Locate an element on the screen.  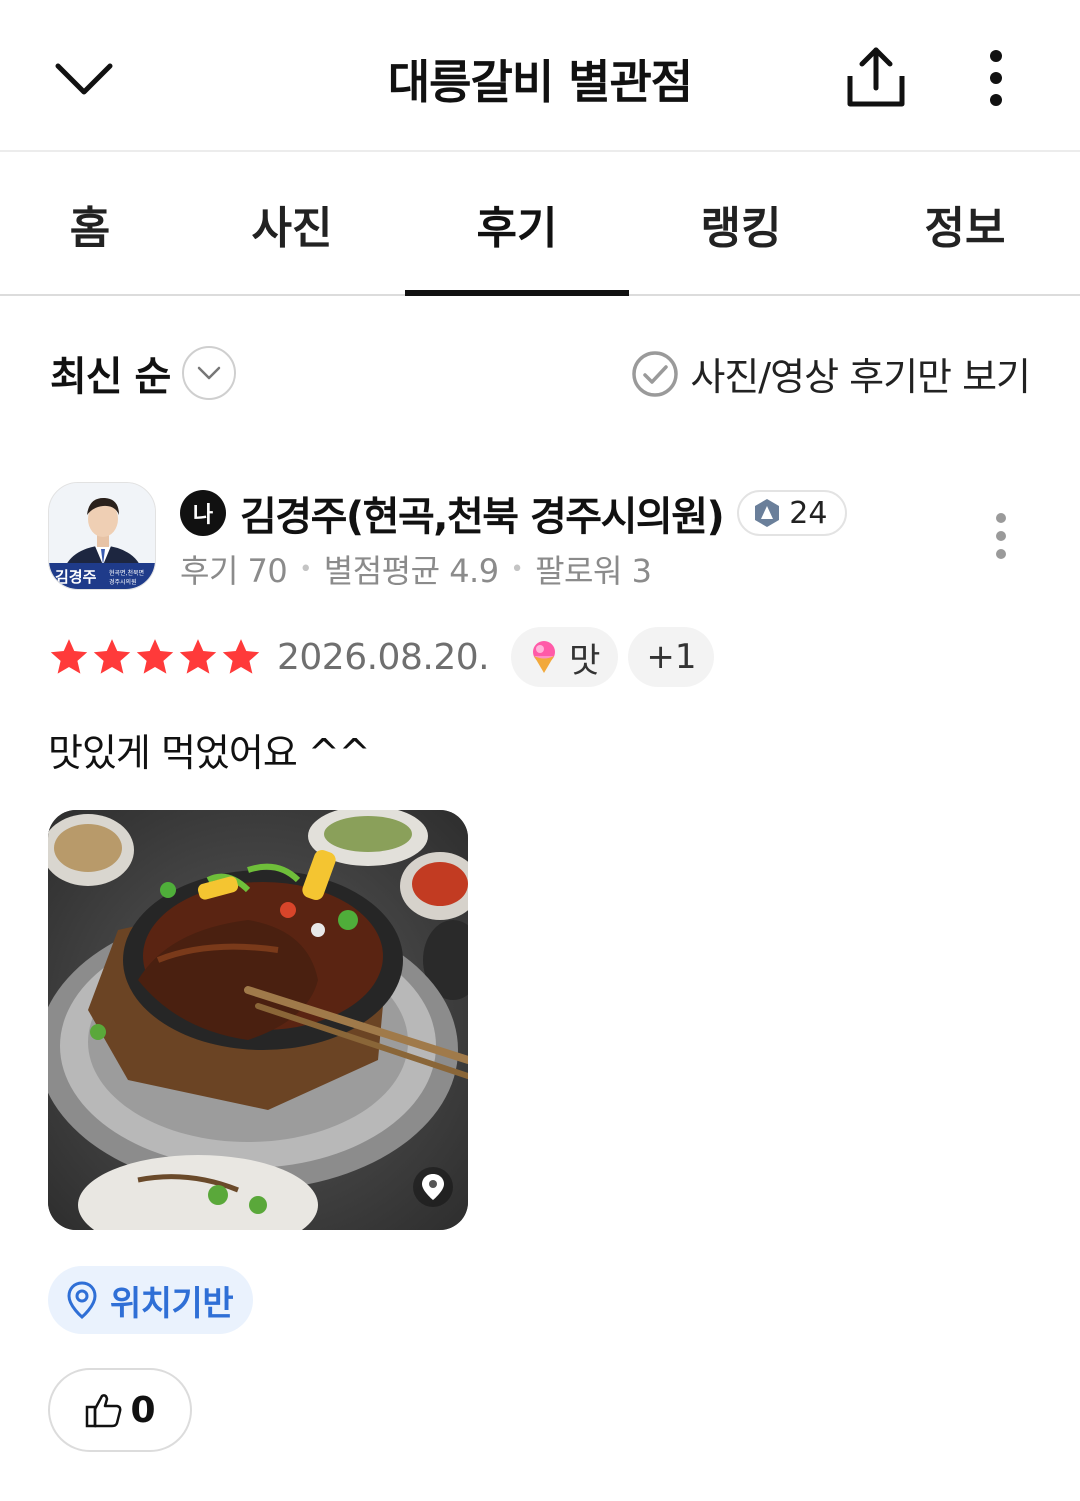
reviewer-grade-badge: 24 is located at coordinates (792, 513).